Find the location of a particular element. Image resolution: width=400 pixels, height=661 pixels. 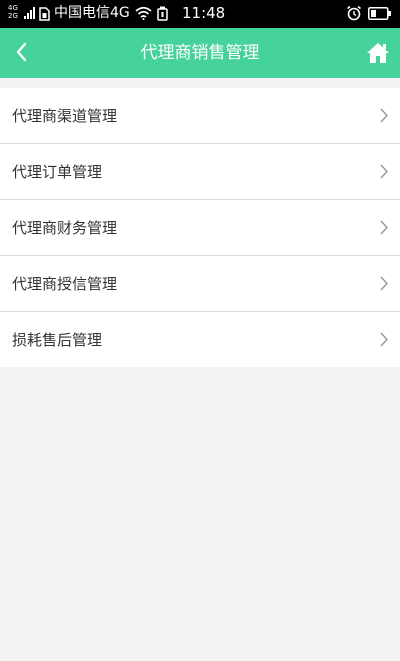

menu-item-order-management: 代理订单管理 is located at coordinates (200, 172).